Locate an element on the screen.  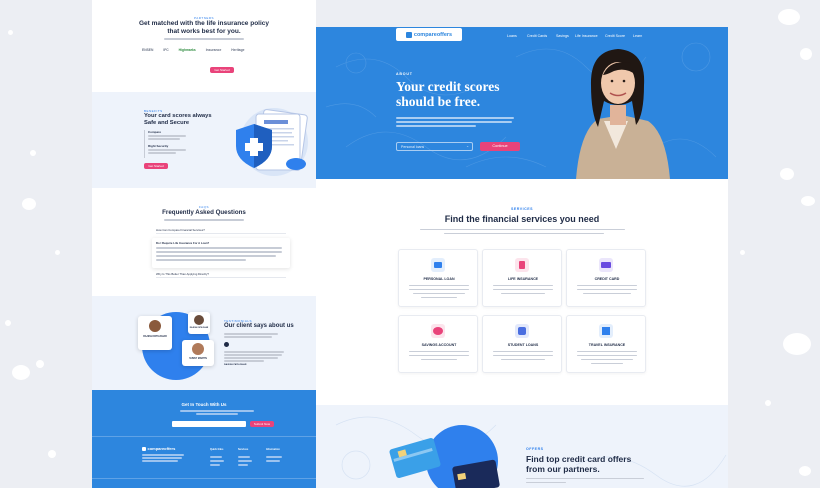
cards-title: Your card scores always Safe and Secure is located at coordinates (178, 119).